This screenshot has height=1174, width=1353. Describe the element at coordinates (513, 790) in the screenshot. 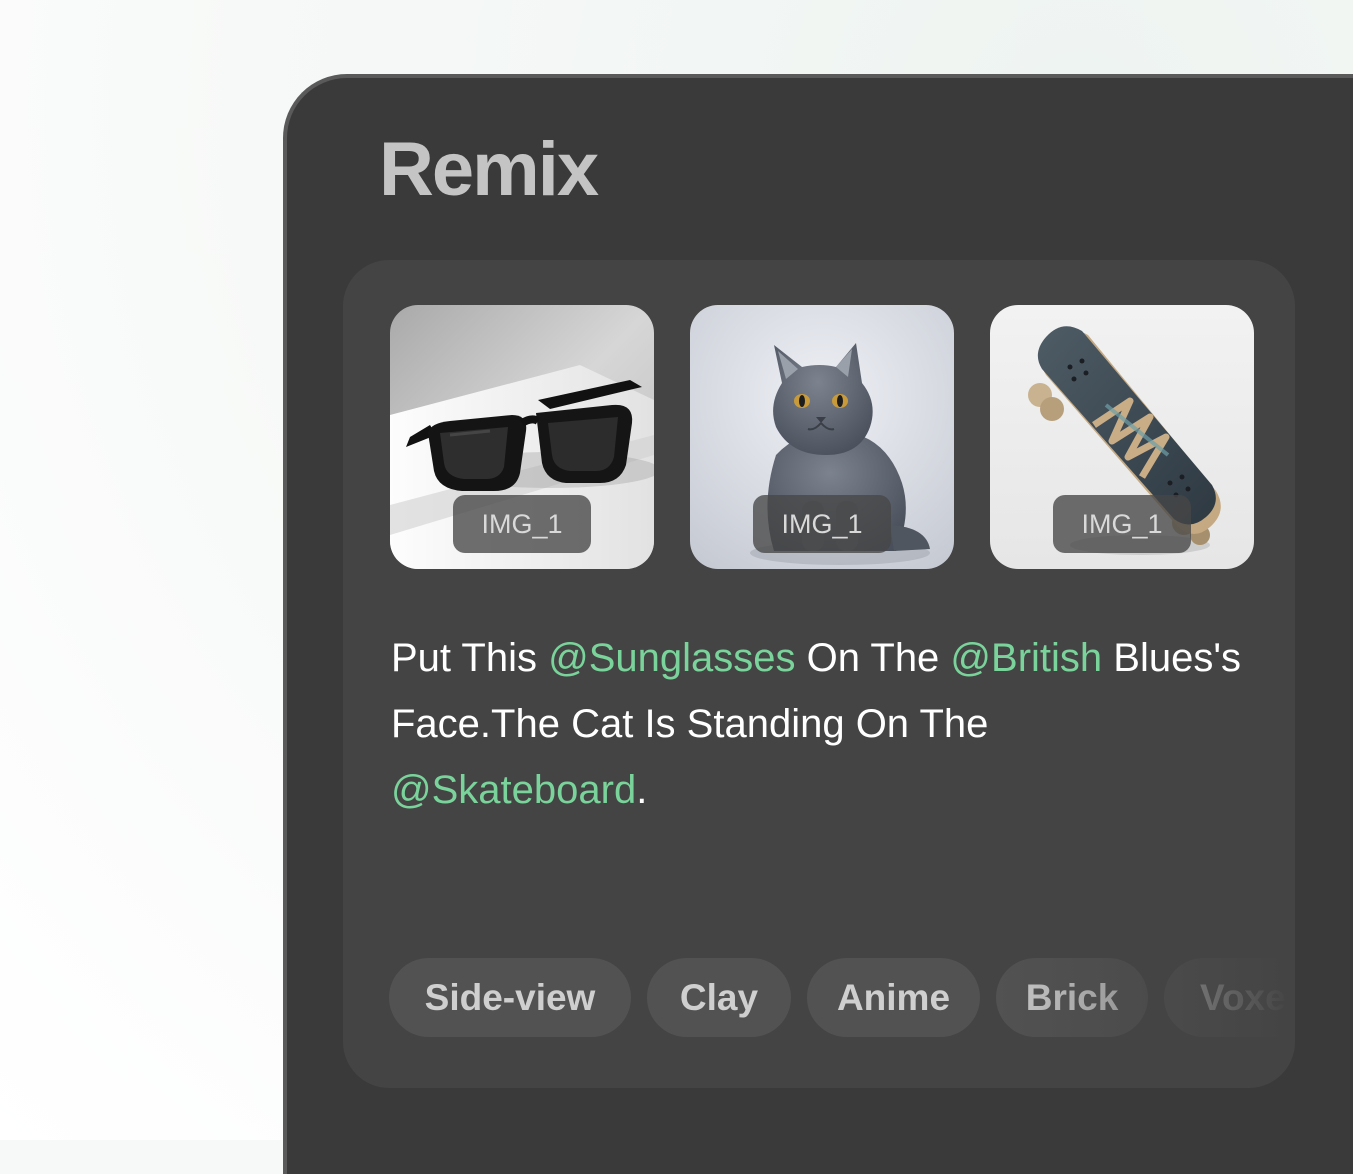

I see `mention-skateboard: @Skateboard` at that location.